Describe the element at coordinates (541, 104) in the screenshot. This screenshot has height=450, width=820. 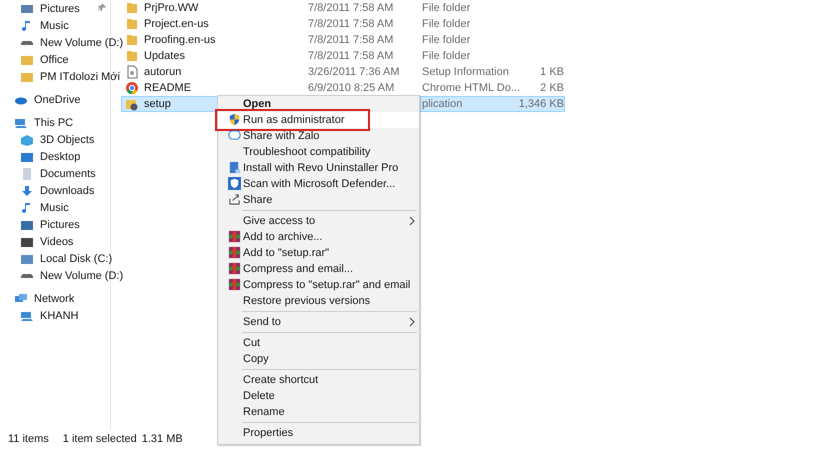
I see `file-size: 1,346 KB` at that location.